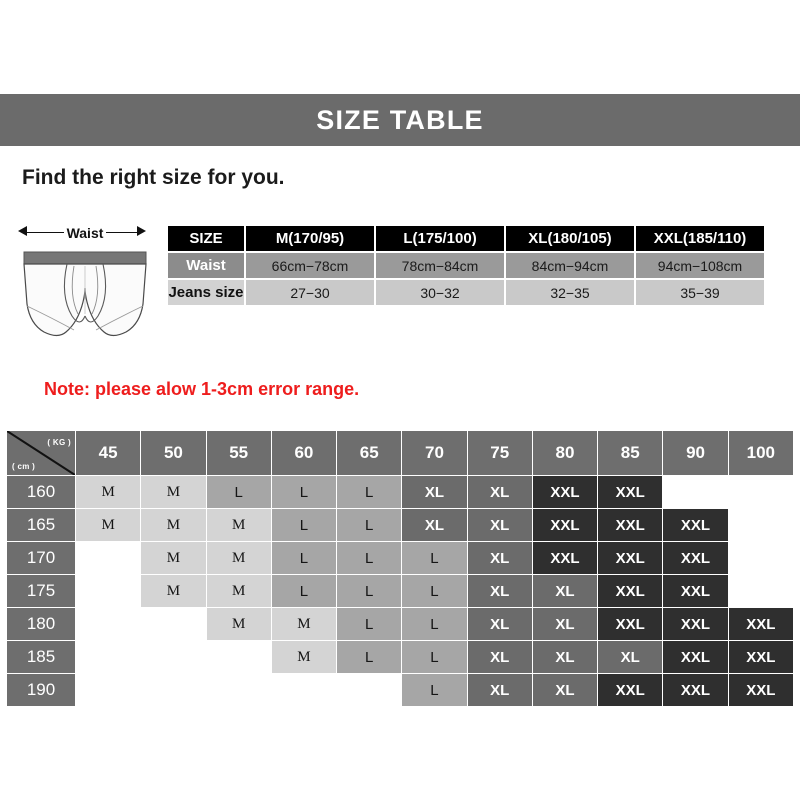 The image size is (800, 800). Describe the element at coordinates (41, 492) in the screenshot. I see `grid-row-header-160: 160` at that location.